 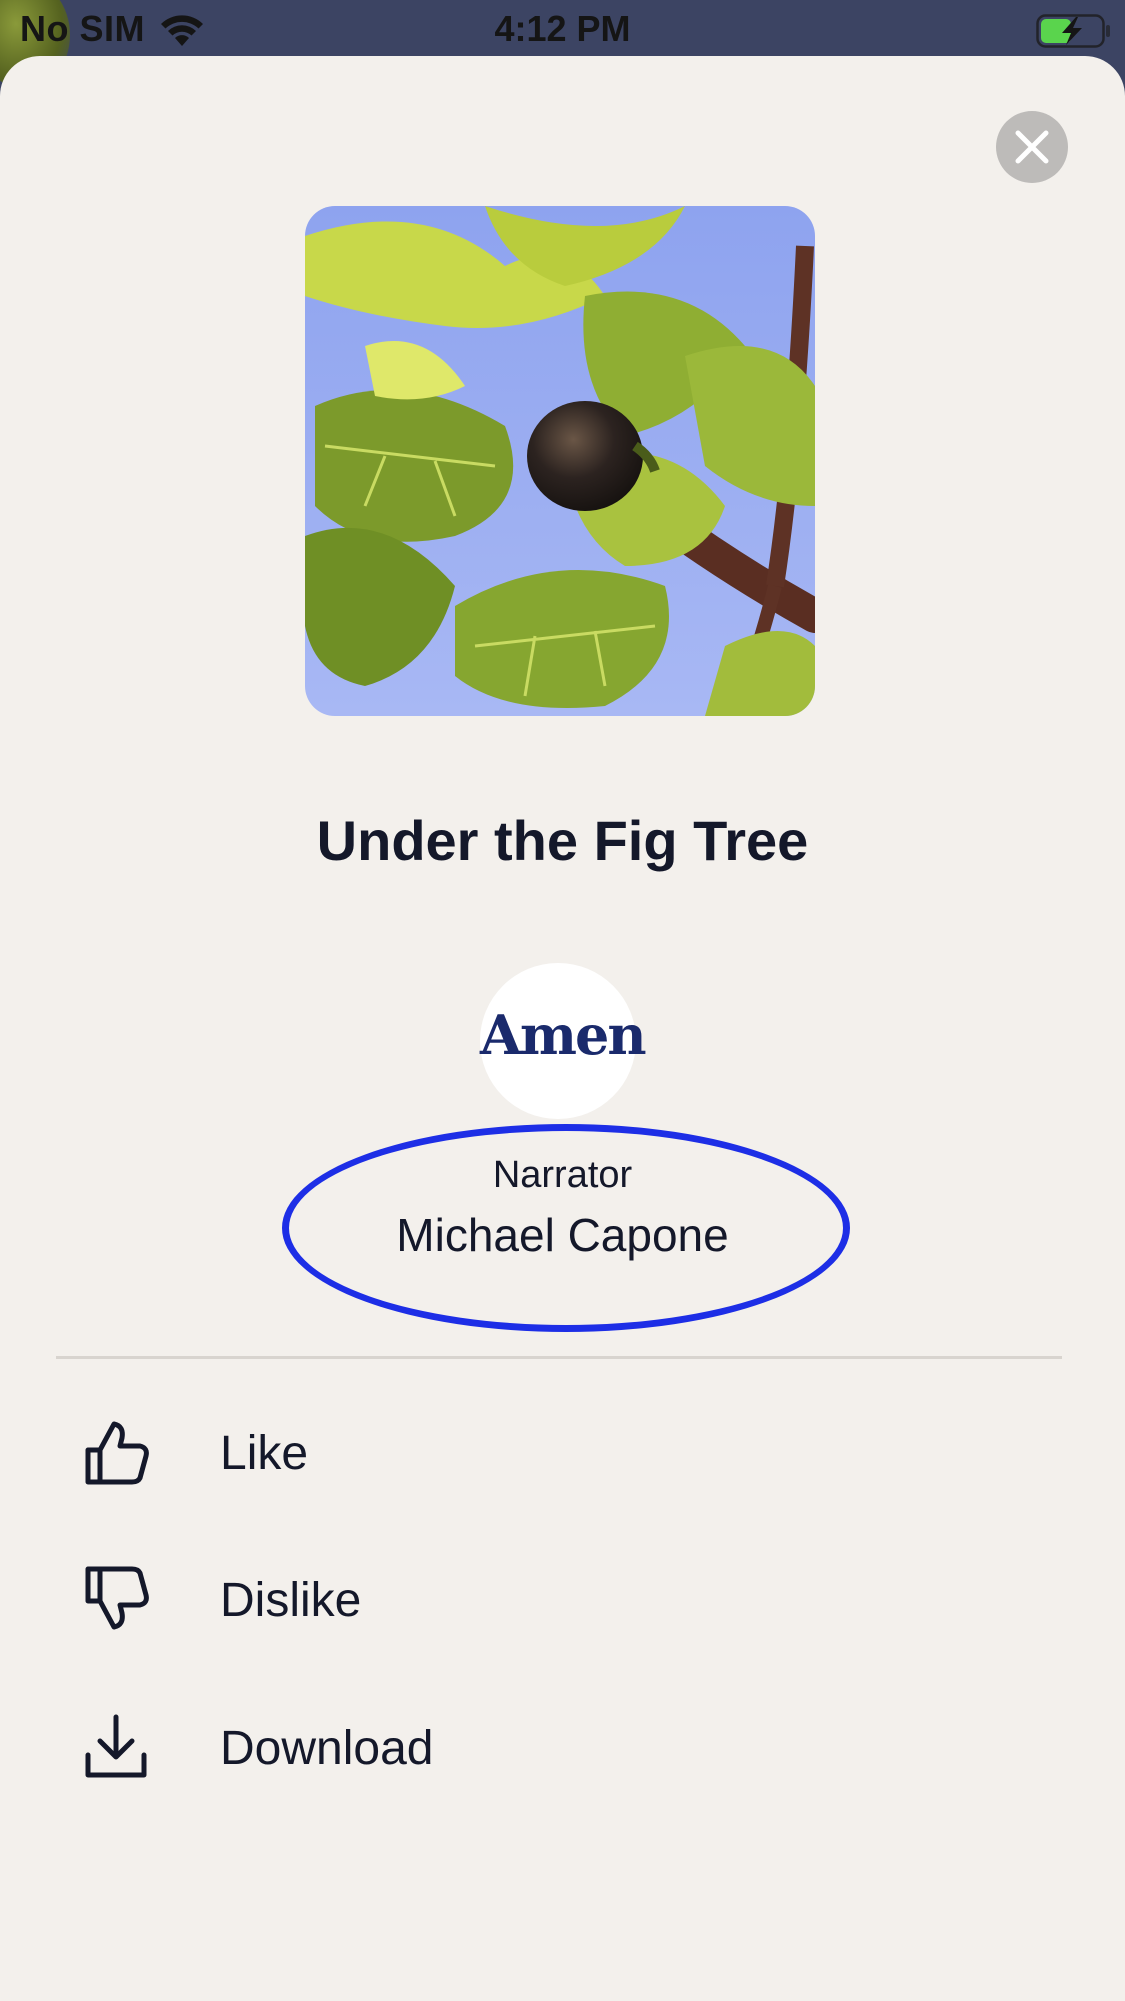 I want to click on status-bar: No SIM 4:12 PM, so click(x=562, y=29).